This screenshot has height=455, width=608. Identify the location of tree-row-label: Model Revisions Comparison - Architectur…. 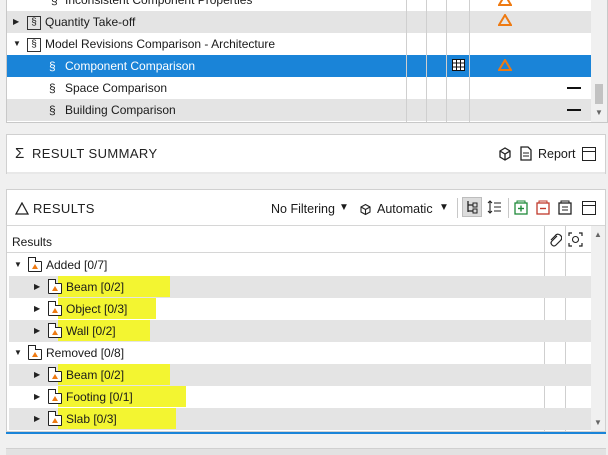
(160, 44).